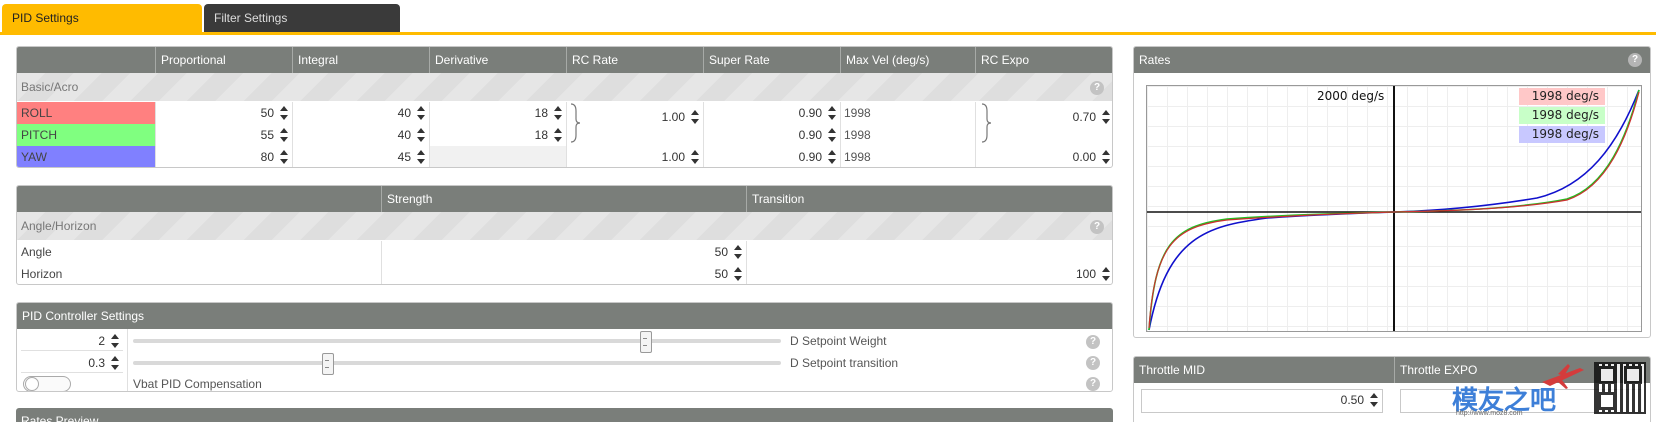 Image resolution: width=1656 pixels, height=422 pixels. What do you see at coordinates (810, 113) in the screenshot?
I see `value: 0.90` at bounding box center [810, 113].